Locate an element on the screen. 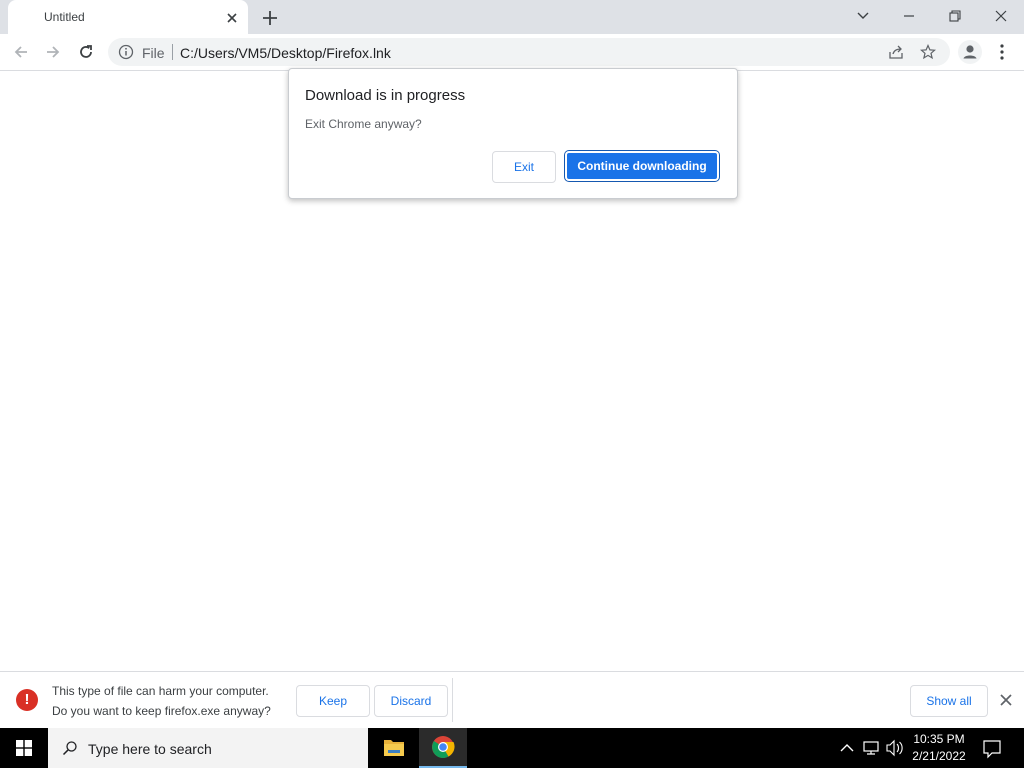 This screenshot has height=768, width=1024. file-explorer-taskbar-button is located at coordinates (394, 748).